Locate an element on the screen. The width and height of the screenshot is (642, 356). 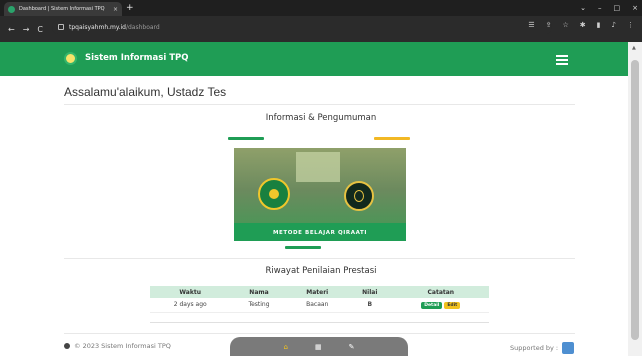
footer-supported-by: Supported by : is located at coordinates (542, 348).